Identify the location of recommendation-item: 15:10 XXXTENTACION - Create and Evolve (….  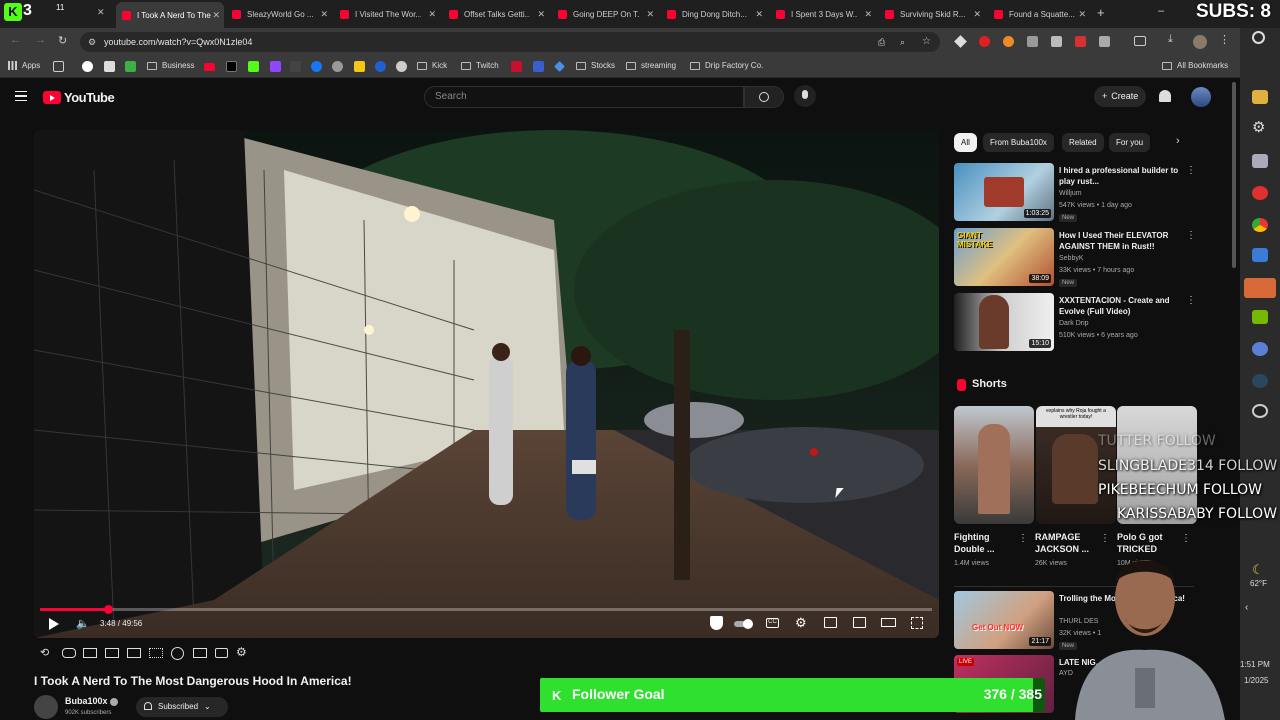
(1094, 323).